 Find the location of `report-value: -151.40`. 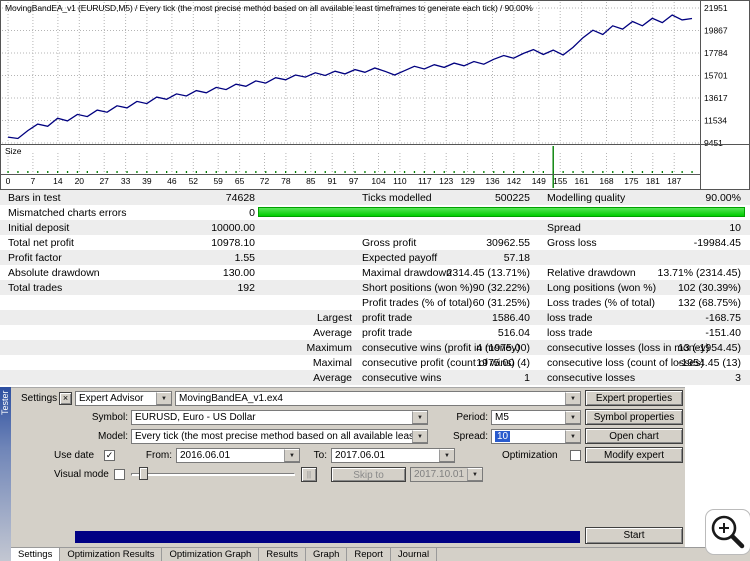

report-value: -151.40 is located at coordinates (723, 333).